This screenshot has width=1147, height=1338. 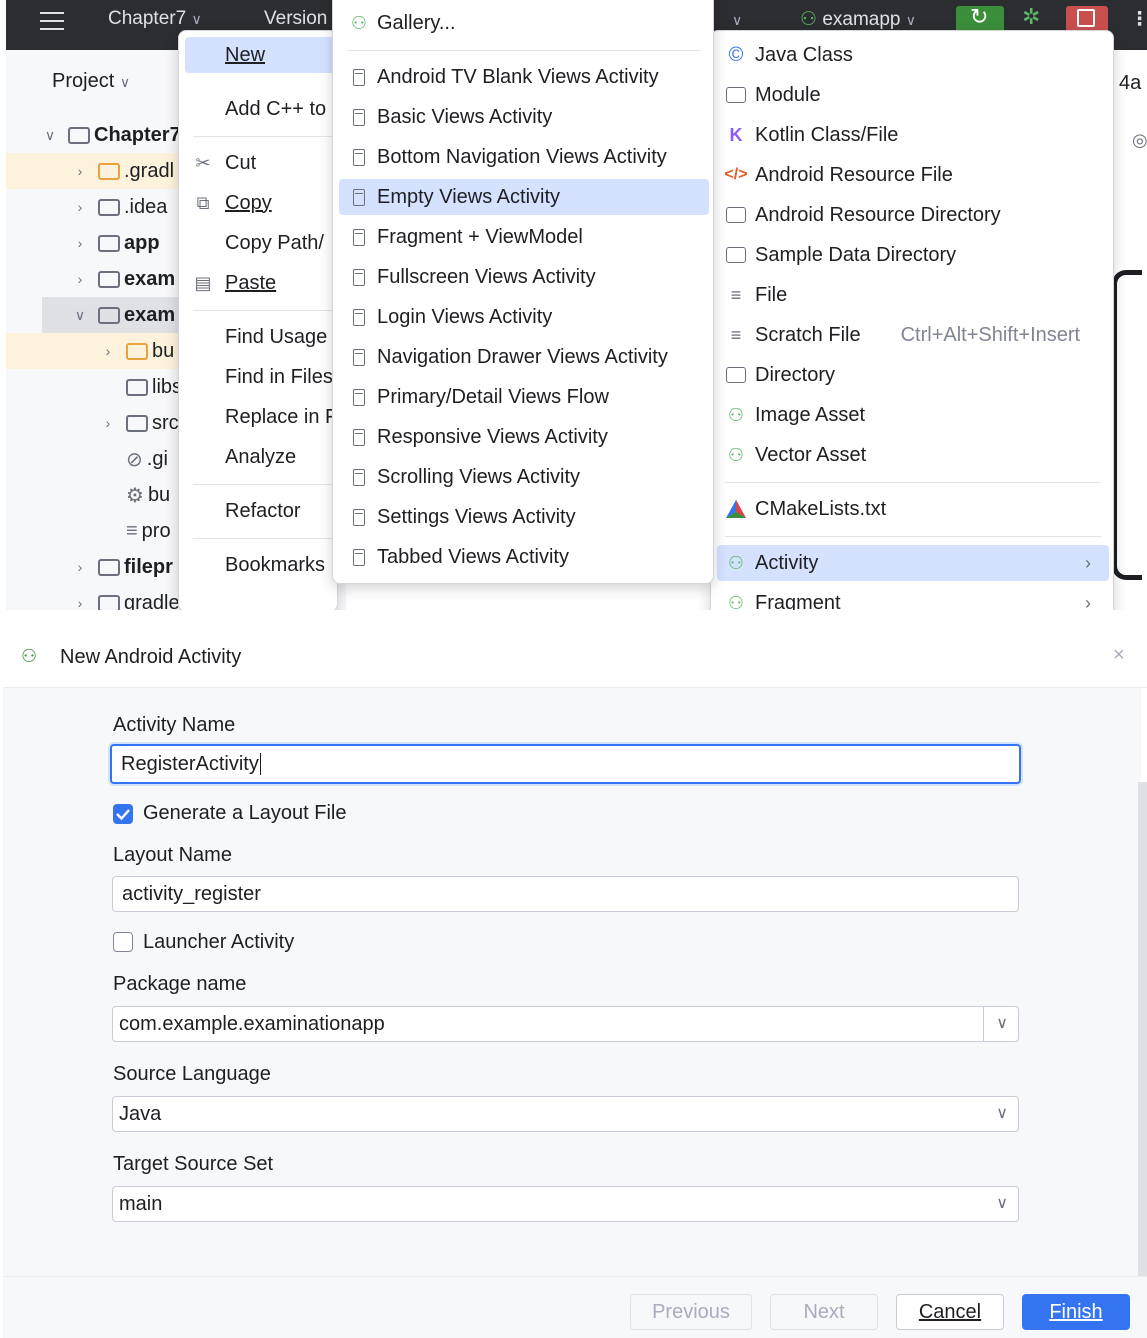 What do you see at coordinates (772, 95) in the screenshot?
I see `menu-item-module: Module` at bounding box center [772, 95].